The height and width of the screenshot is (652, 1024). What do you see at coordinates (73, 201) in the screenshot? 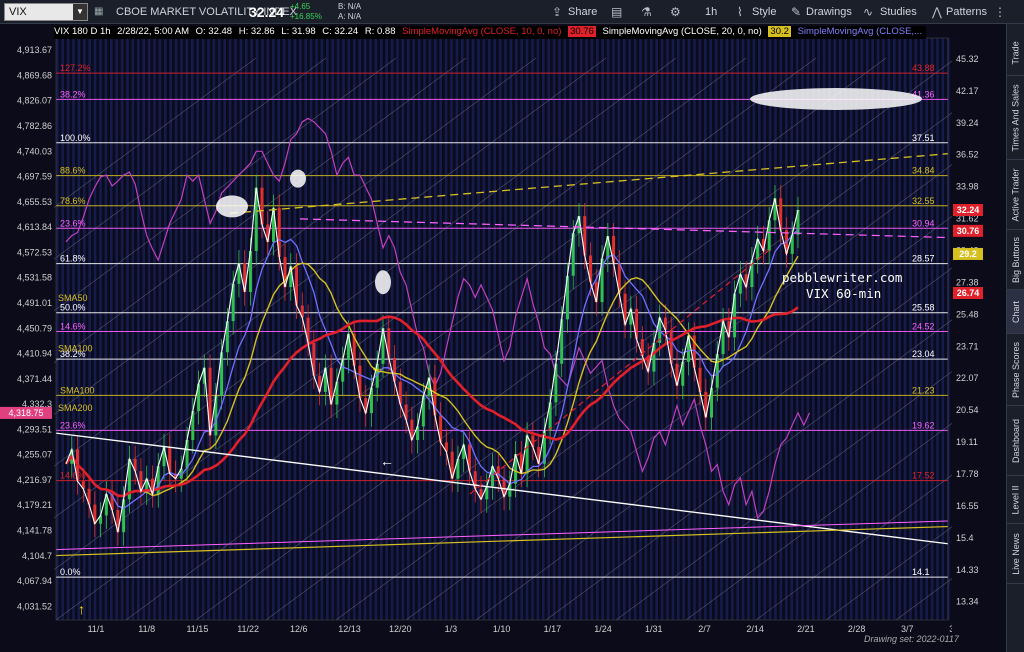
I see `fib-level-pct: 78.6%` at bounding box center [73, 201].